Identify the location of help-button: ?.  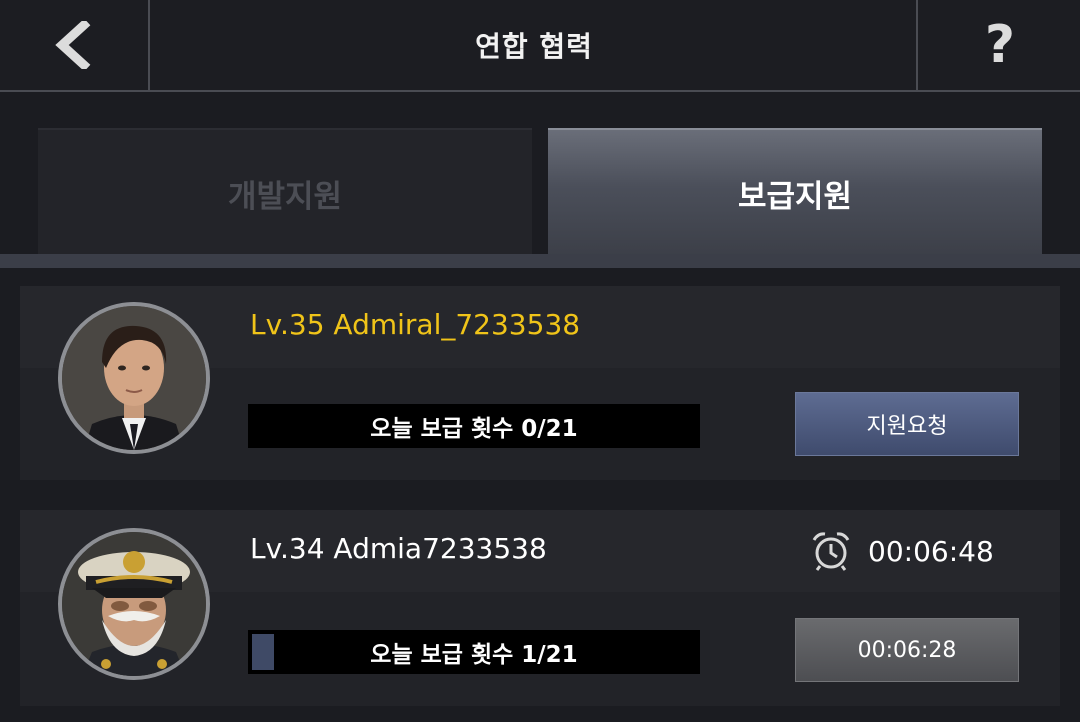
(1000, 45).